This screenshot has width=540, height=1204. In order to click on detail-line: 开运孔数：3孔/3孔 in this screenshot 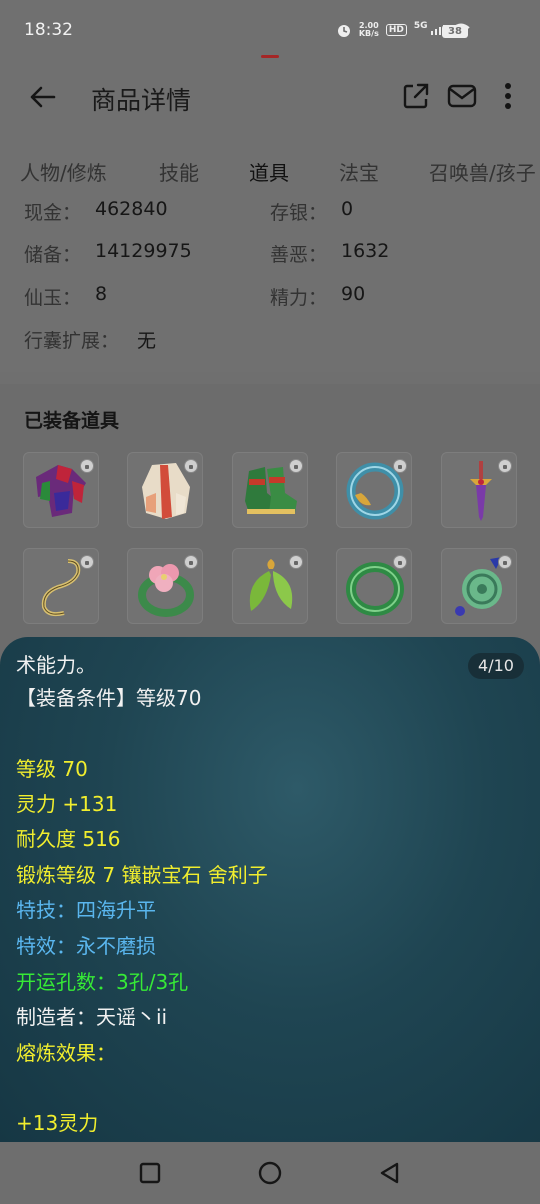, I will do `click(102, 982)`.